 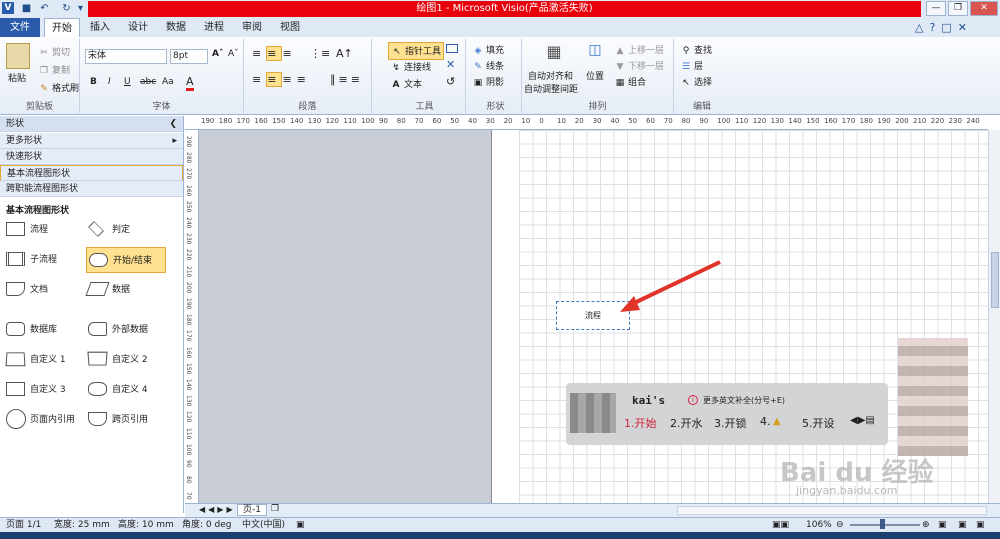 What do you see at coordinates (91, 189) in the screenshot?
I see `cross-functional-item: 跨职能流程图形状` at bounding box center [91, 189].